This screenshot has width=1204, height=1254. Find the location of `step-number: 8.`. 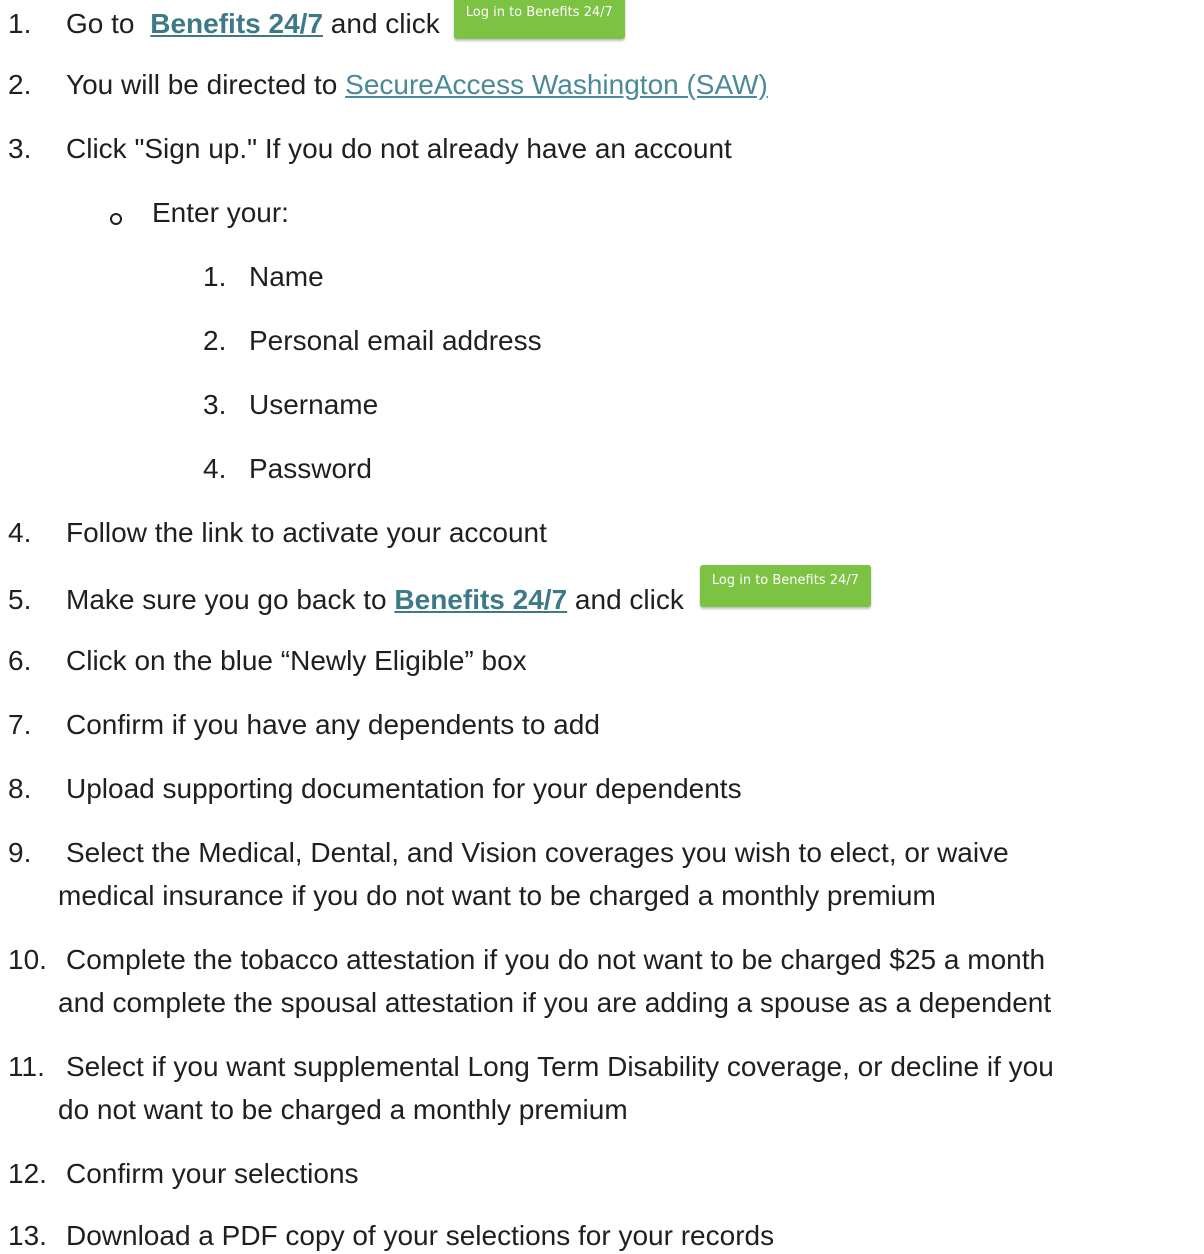

step-number: 8. is located at coordinates (20, 788).